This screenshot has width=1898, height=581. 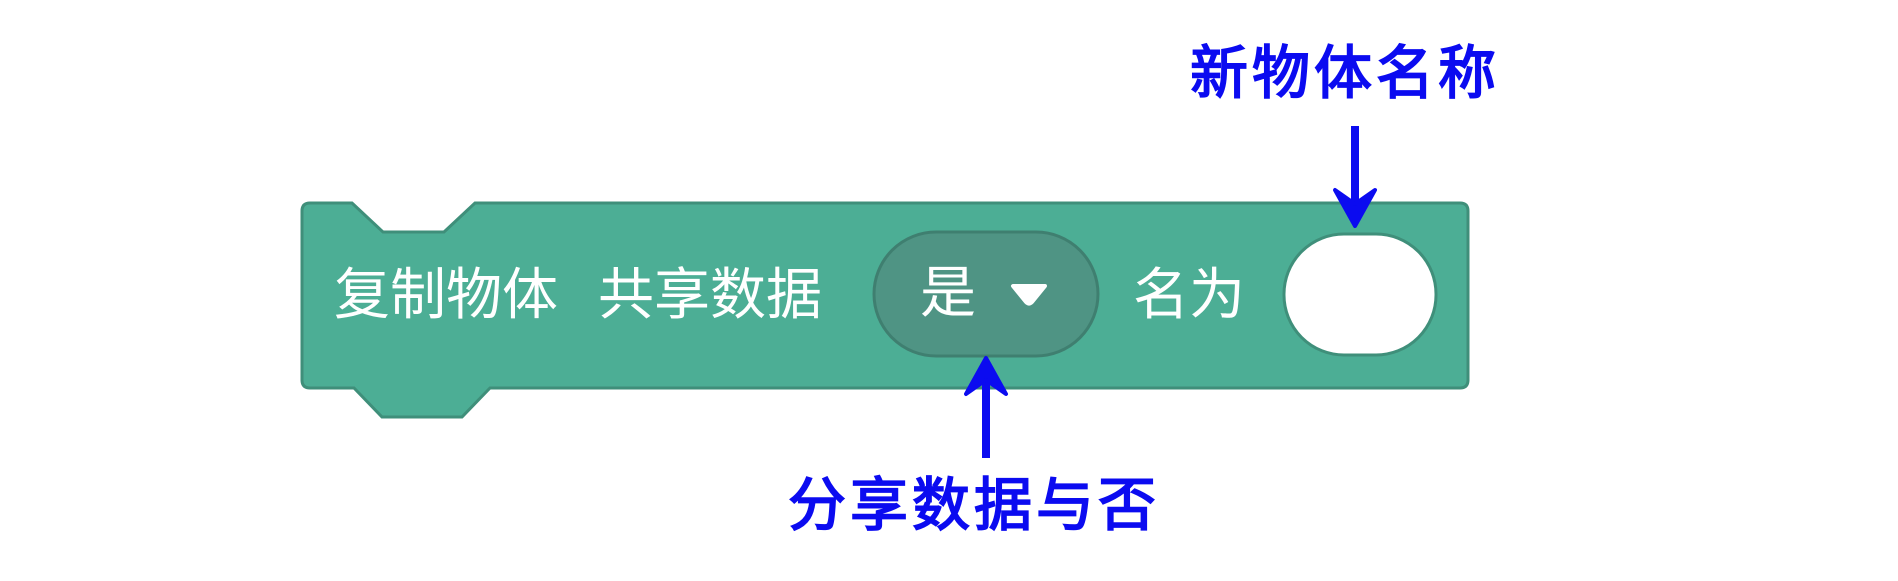 What do you see at coordinates (948, 293) in the screenshot?
I see `dropdown-value-text: 是` at bounding box center [948, 293].